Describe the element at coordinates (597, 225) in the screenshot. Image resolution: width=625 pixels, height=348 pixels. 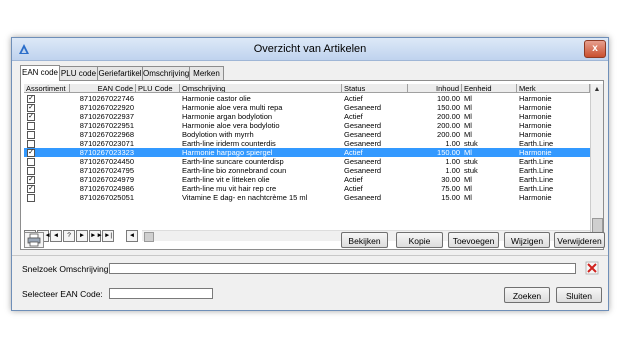
I see `vertical-scroll-thumb` at that location.